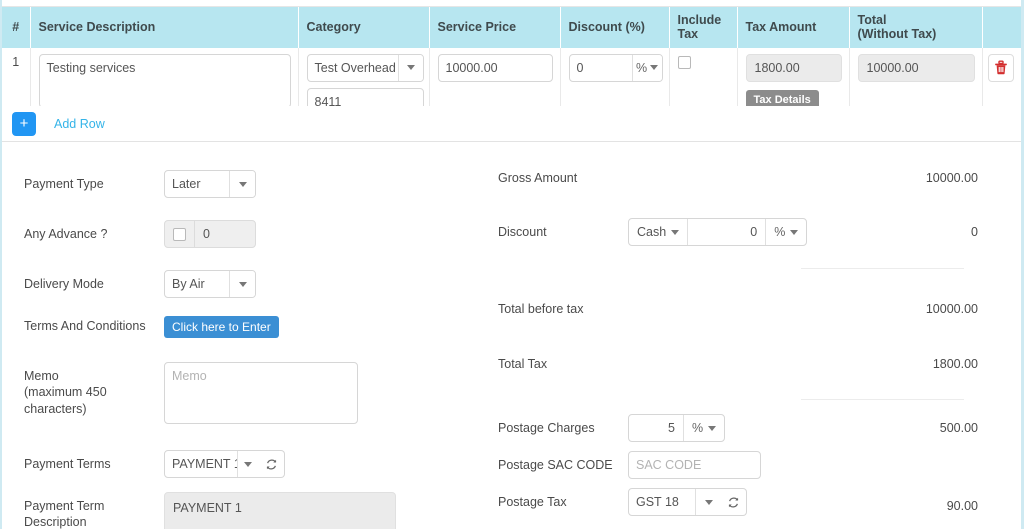 This screenshot has width=1024, height=529. Describe the element at coordinates (188, 284) in the screenshot. I see `delivery-mode-value: By Air` at that location.